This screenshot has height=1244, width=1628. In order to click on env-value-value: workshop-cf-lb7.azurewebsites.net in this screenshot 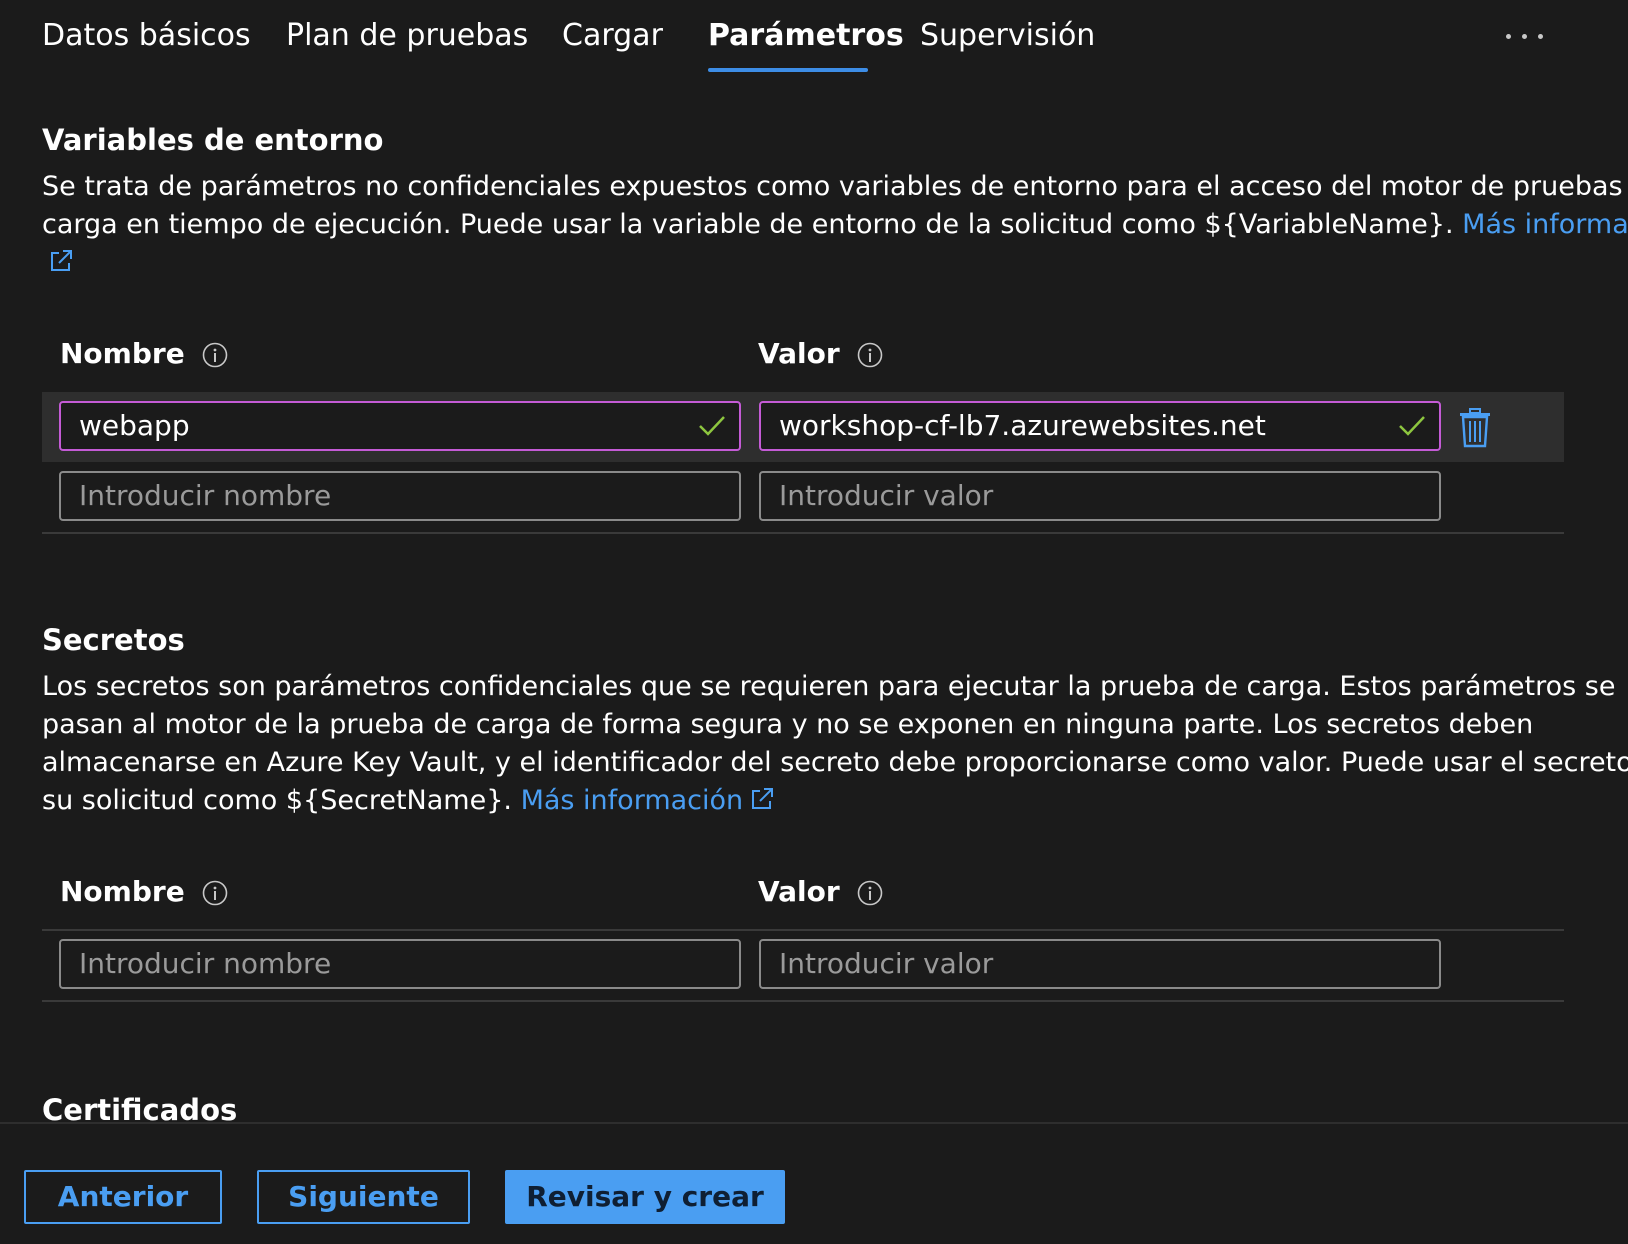, I will do `click(1022, 425)`.